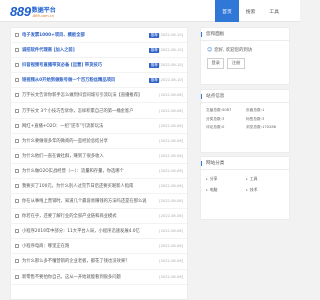 The height and width of the screenshot is (300, 320). I want to click on nav-search: 搜索, so click(251, 11).